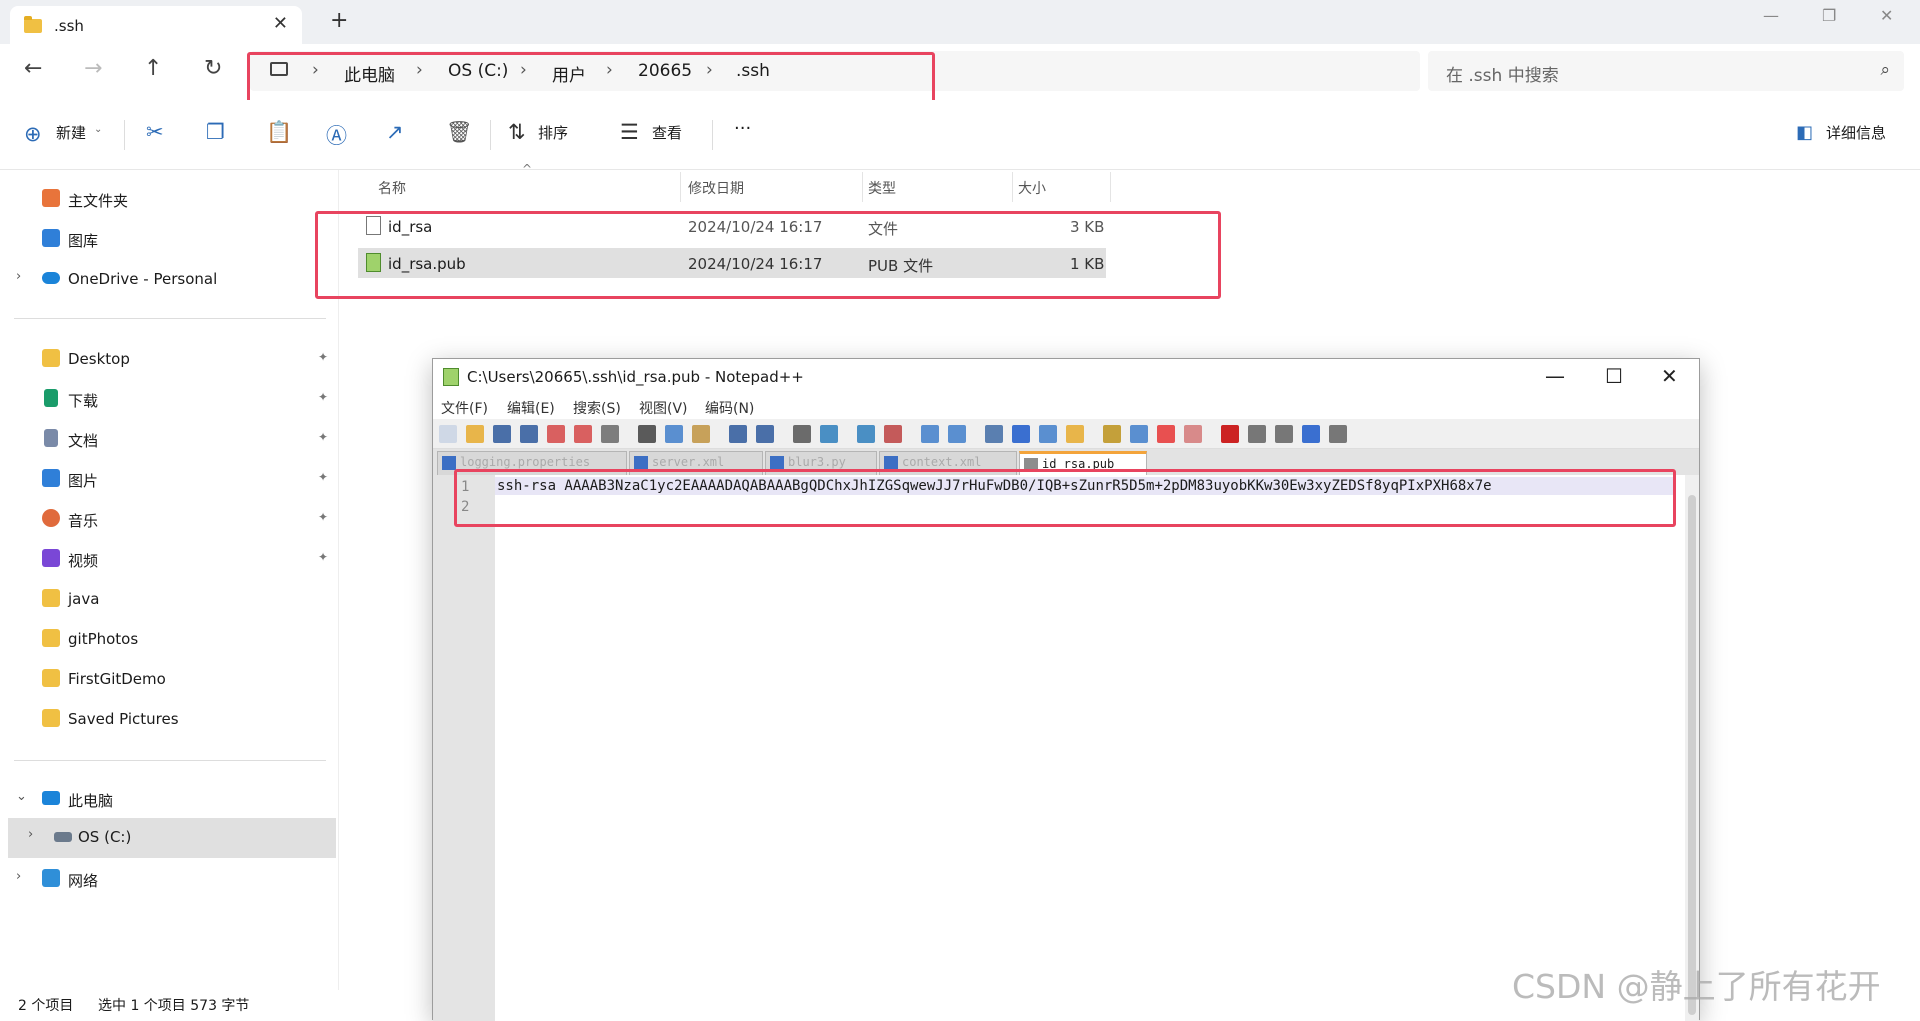 This screenshot has height=1021, width=1920. I want to click on chevron-down-icon: ⌄, so click(21, 796).